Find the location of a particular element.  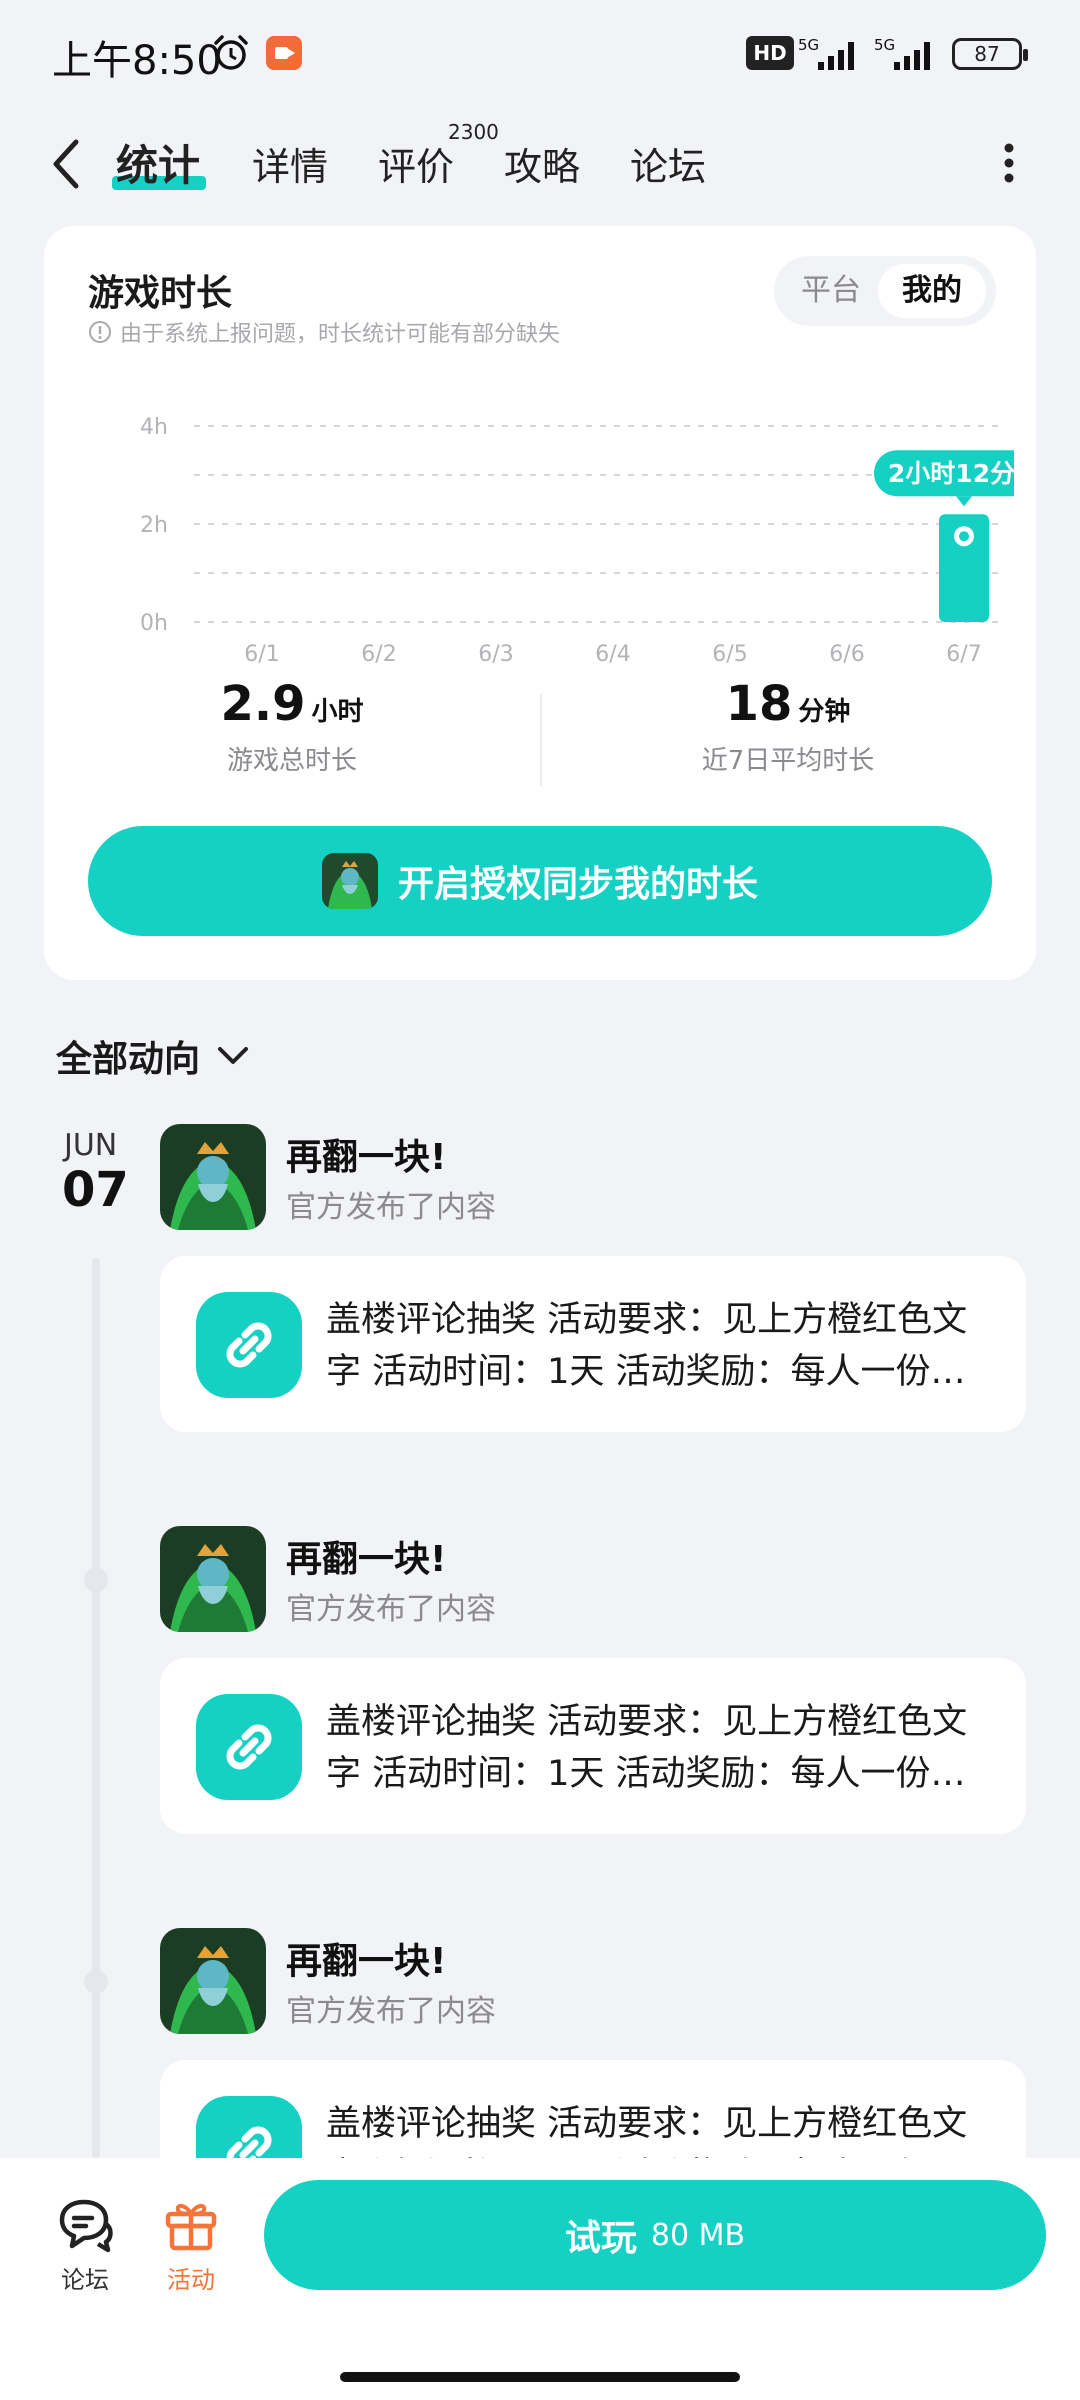

chart-y-tick-label: 0h is located at coordinates (154, 623).